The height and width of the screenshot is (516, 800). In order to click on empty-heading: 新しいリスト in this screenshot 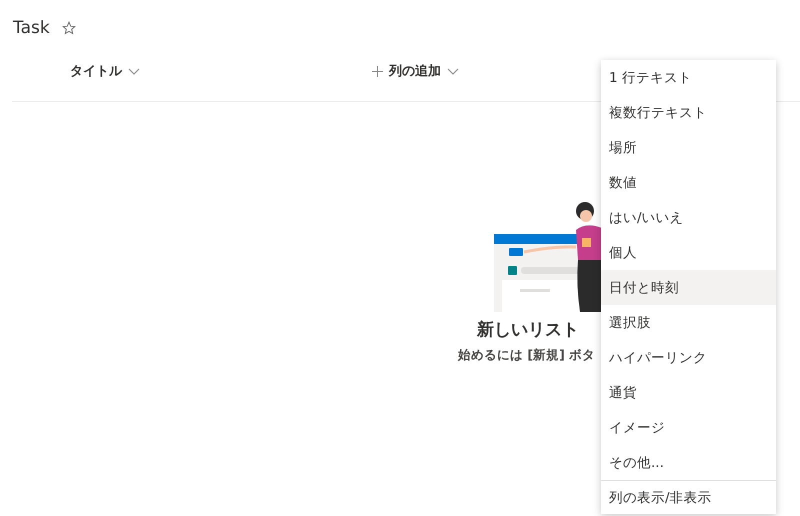, I will do `click(528, 330)`.